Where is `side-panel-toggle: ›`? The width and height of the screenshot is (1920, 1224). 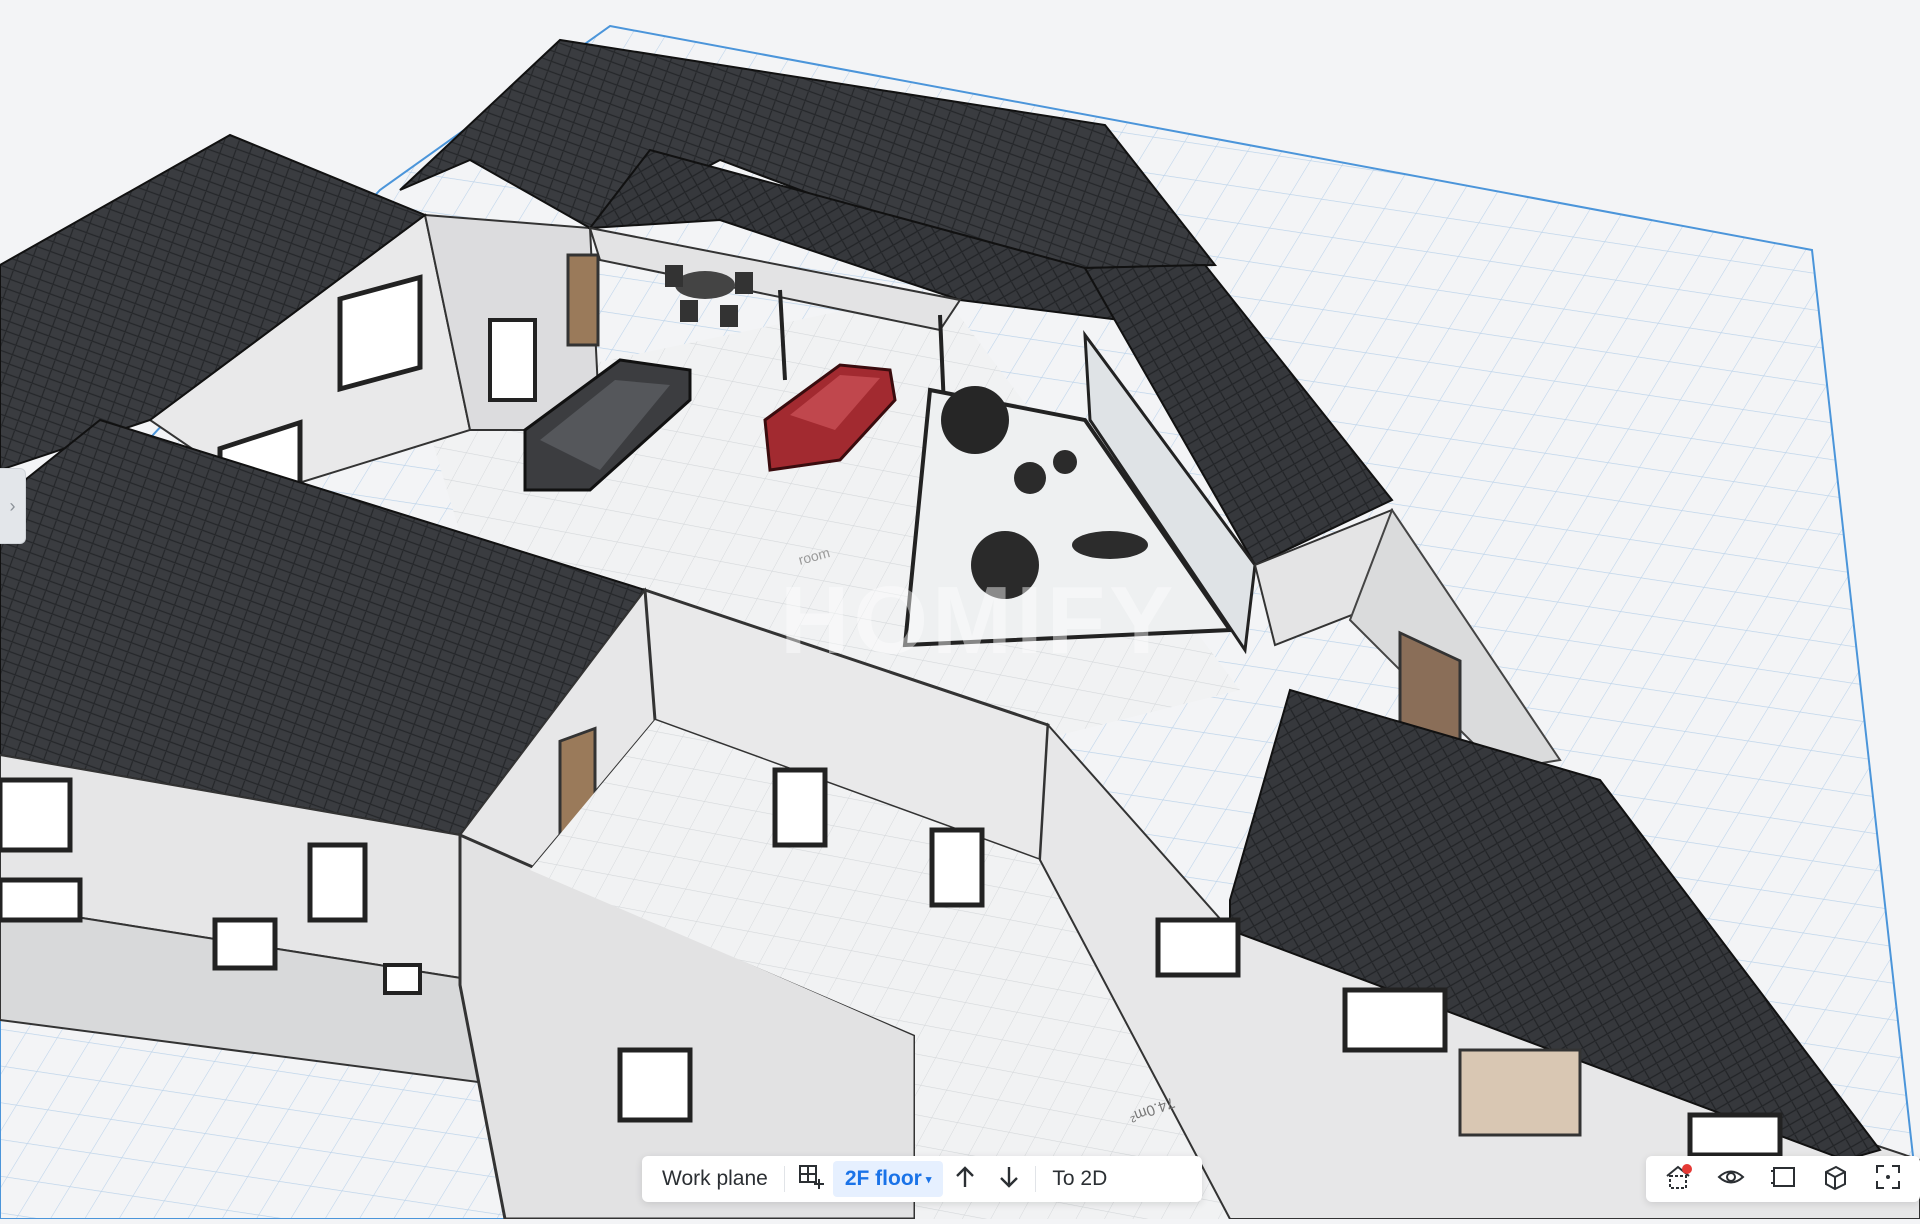 side-panel-toggle: › is located at coordinates (13, 506).